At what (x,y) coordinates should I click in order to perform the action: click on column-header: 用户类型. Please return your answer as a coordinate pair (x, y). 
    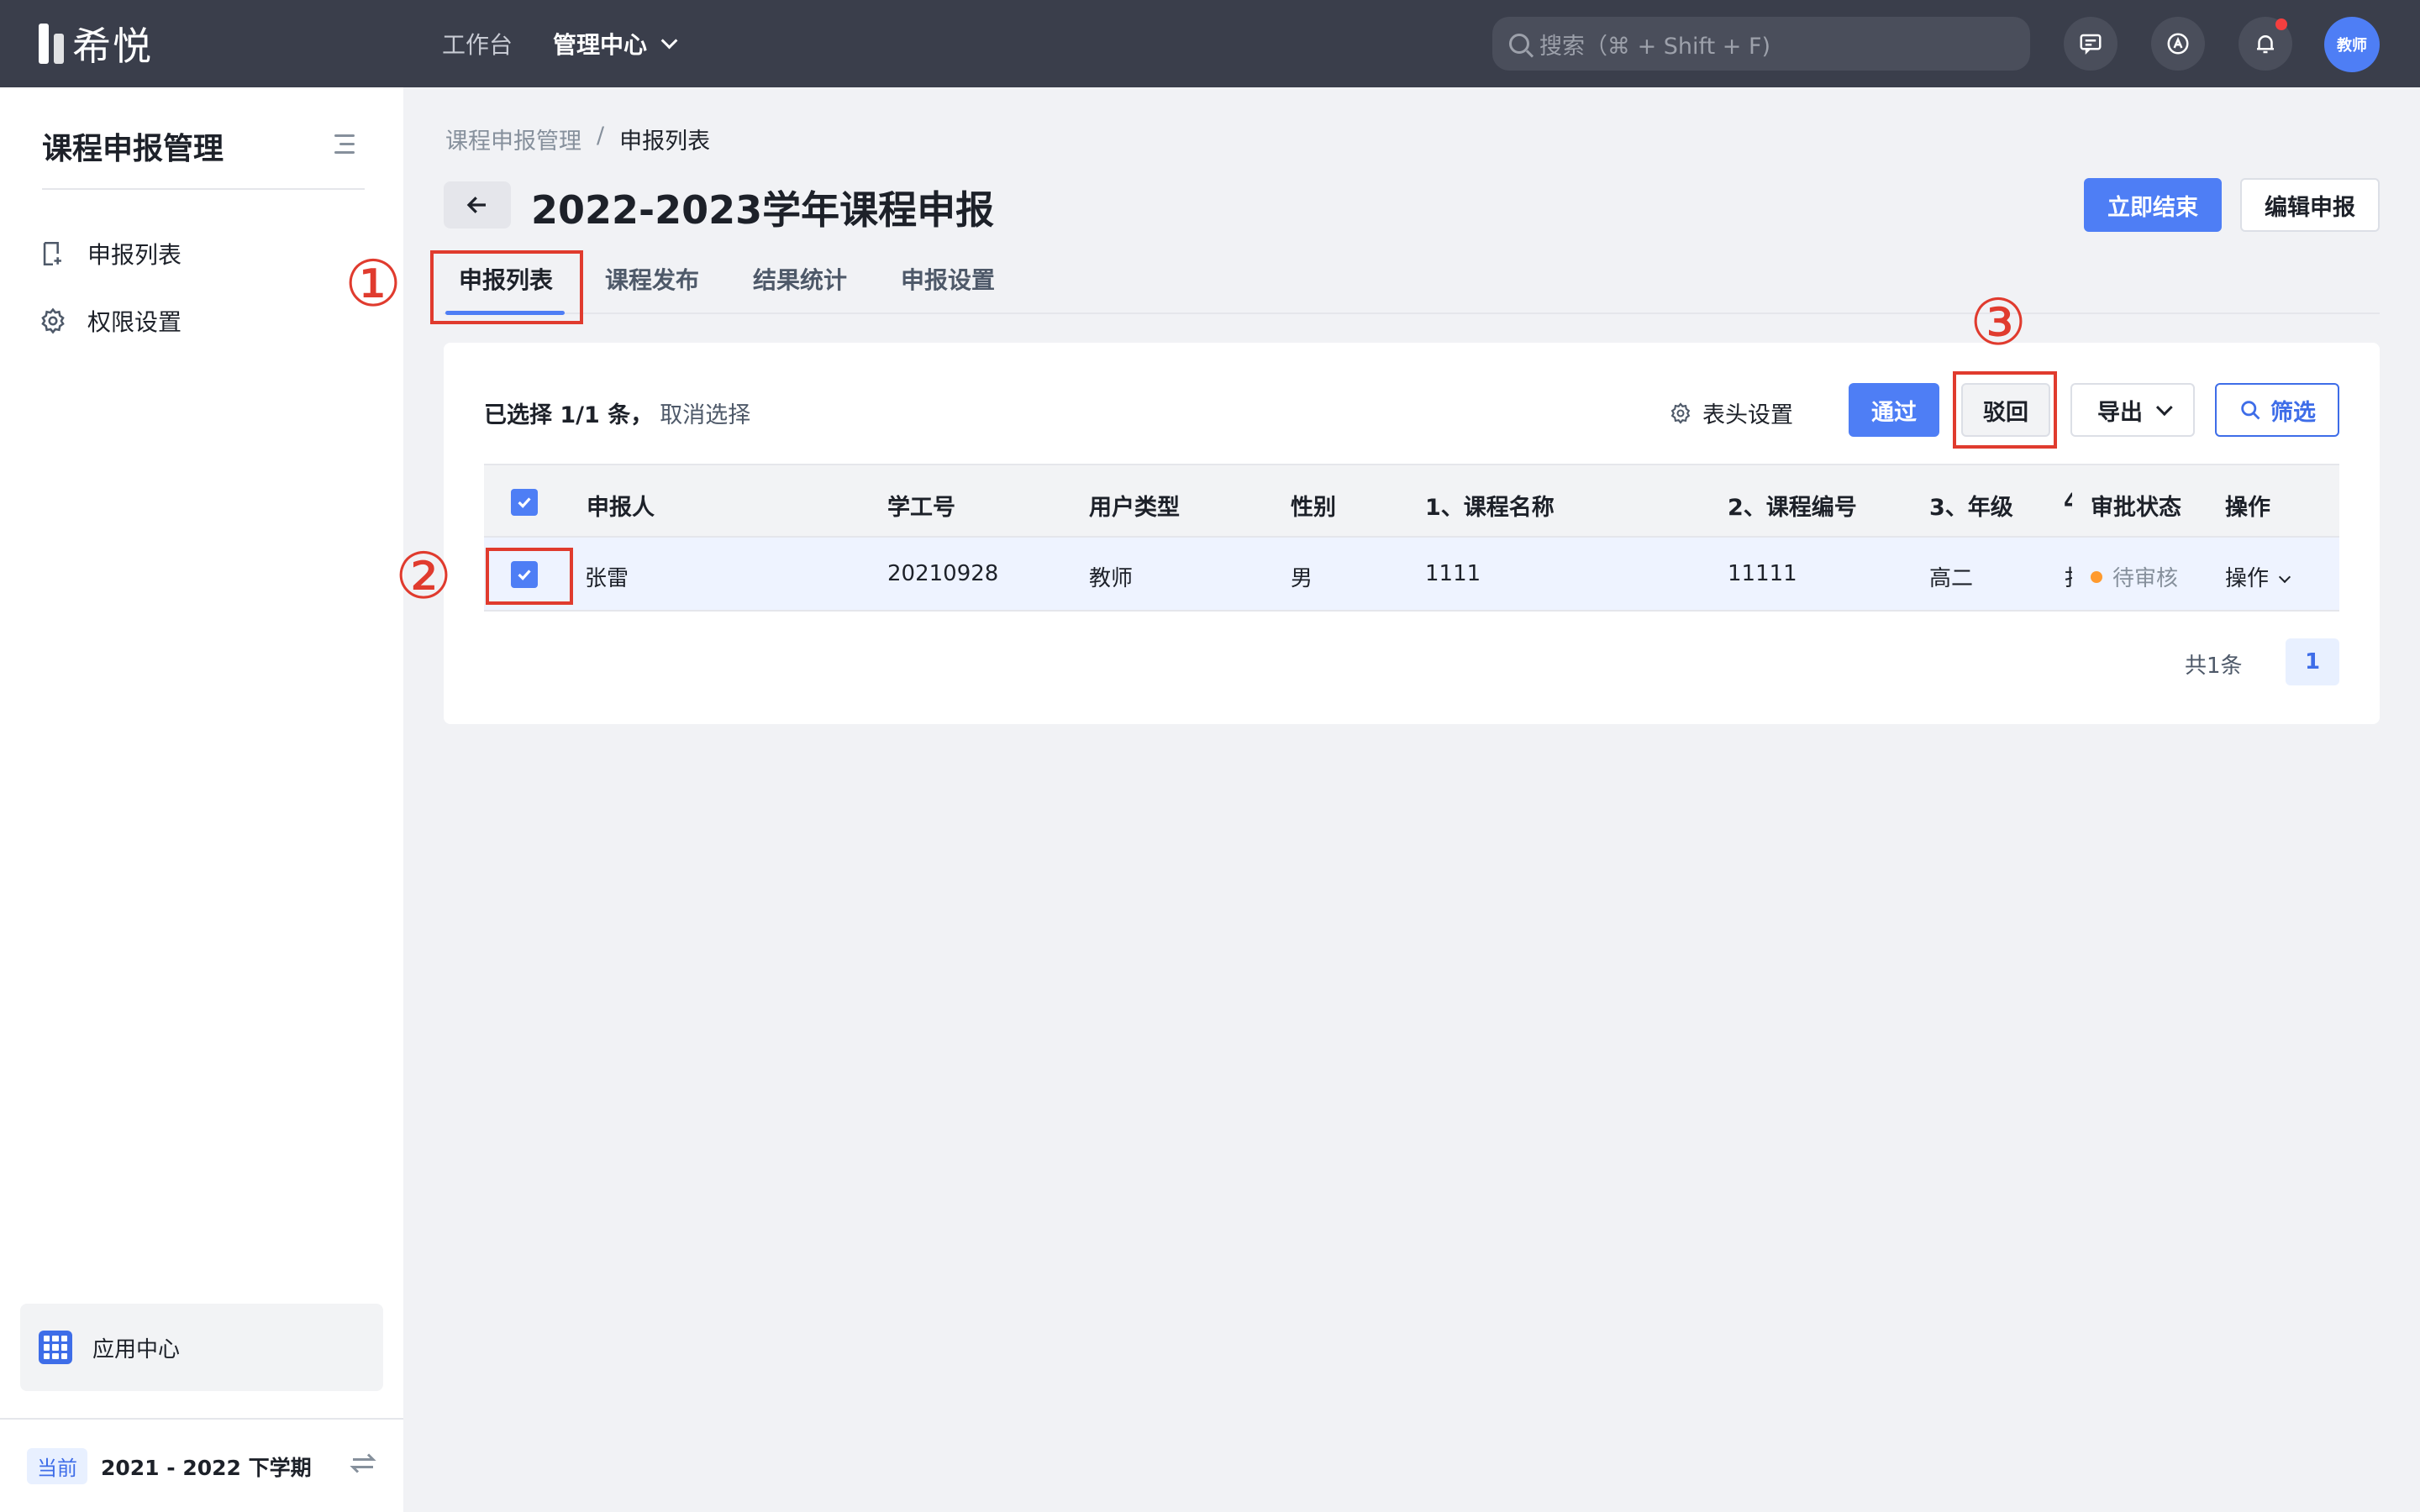
    Looking at the image, I should click on (1134, 505).